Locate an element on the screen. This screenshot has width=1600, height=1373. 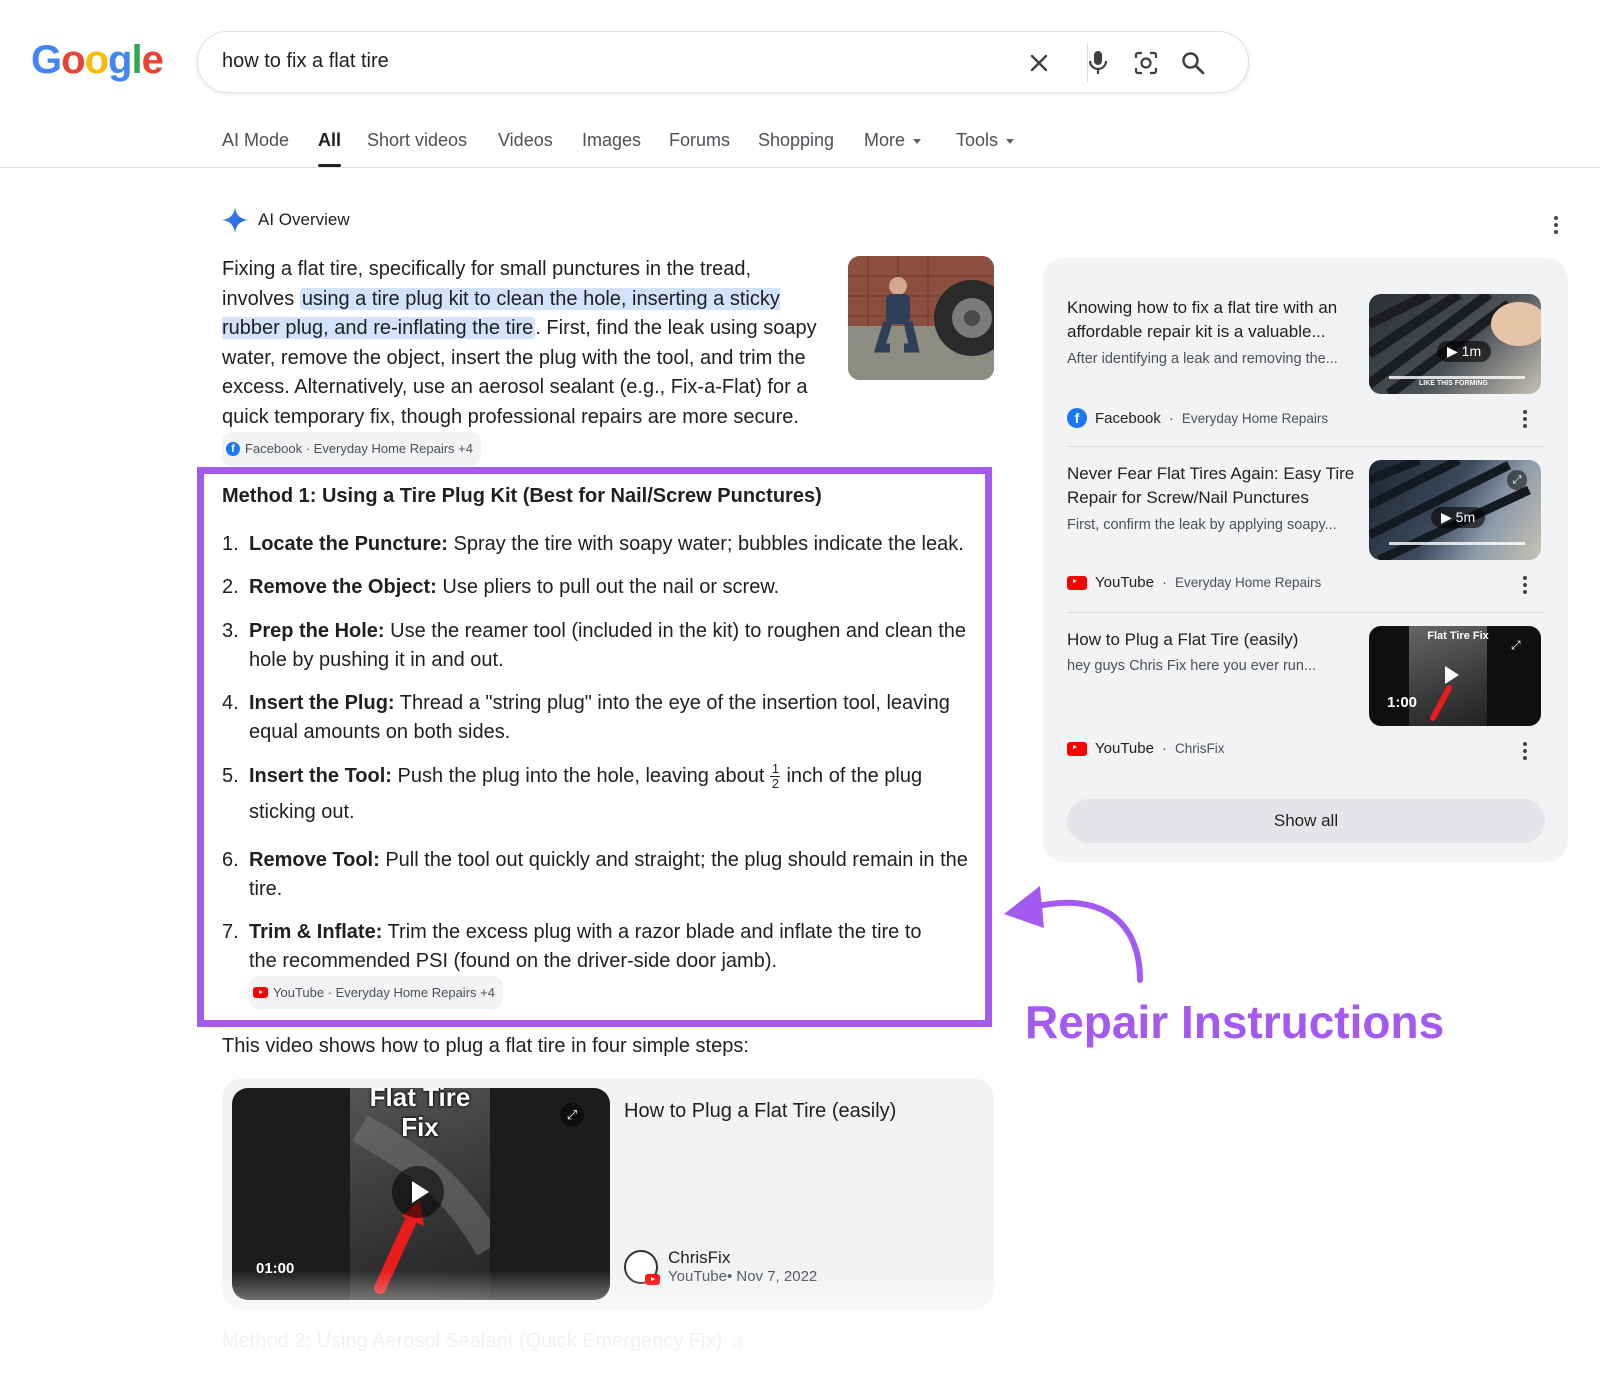
source-chip-label: YouTube · Everyday Home Repairs +4 is located at coordinates (384, 992).